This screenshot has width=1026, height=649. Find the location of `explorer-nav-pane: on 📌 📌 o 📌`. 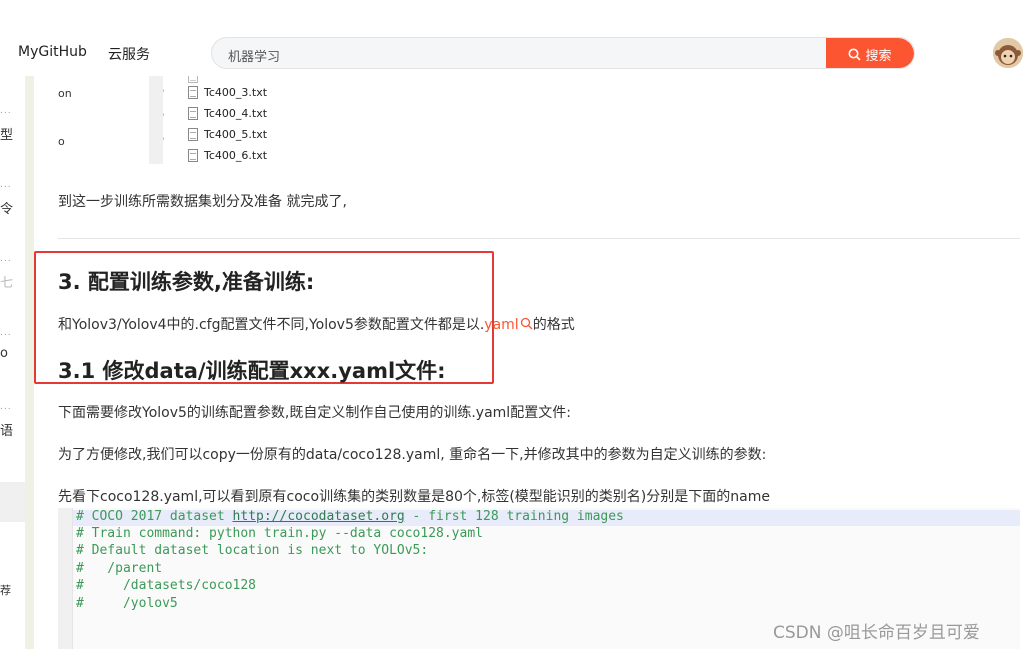

explorer-nav-pane: on 📌 📌 o 📌 is located at coordinates (109, 120).